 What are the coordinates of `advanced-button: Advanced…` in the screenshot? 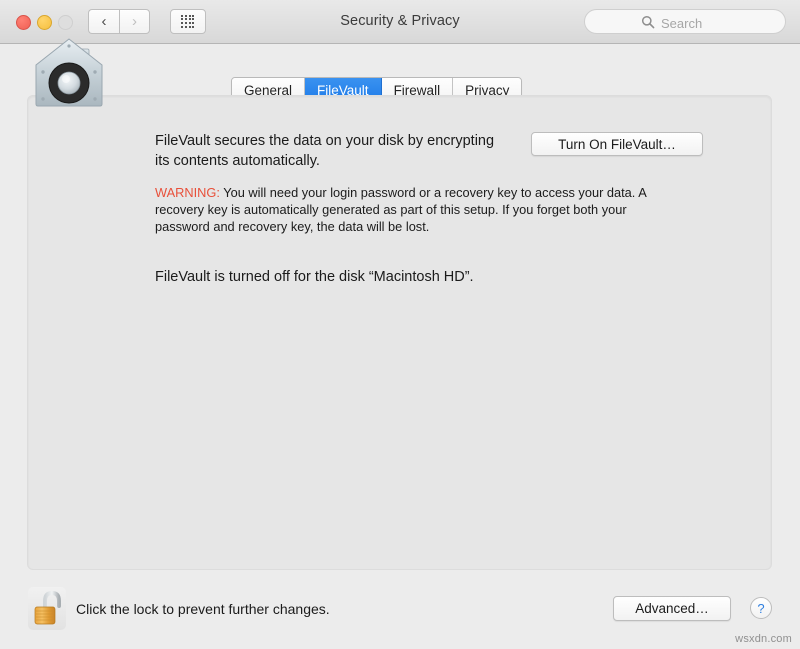 It's located at (672, 608).